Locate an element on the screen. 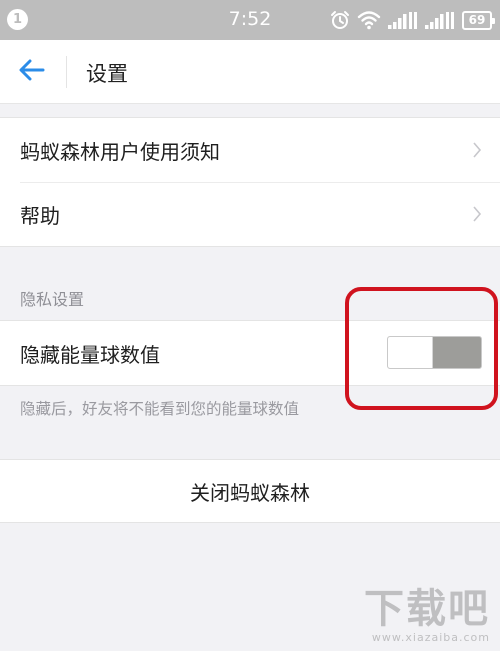 This screenshot has height=651, width=500. hide-energy-hint: 隐藏后，好友将不能看到您的能量球数值 is located at coordinates (160, 409).